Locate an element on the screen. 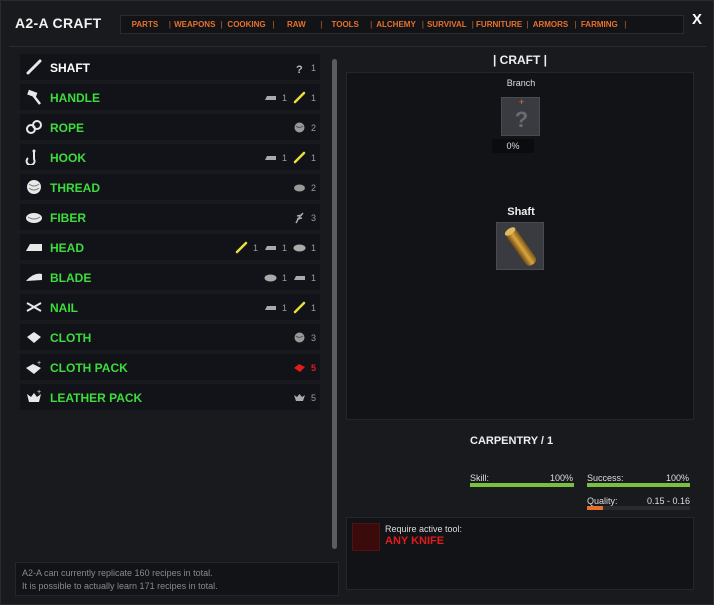  craft-title: | CRAFT | is located at coordinates (520, 60).